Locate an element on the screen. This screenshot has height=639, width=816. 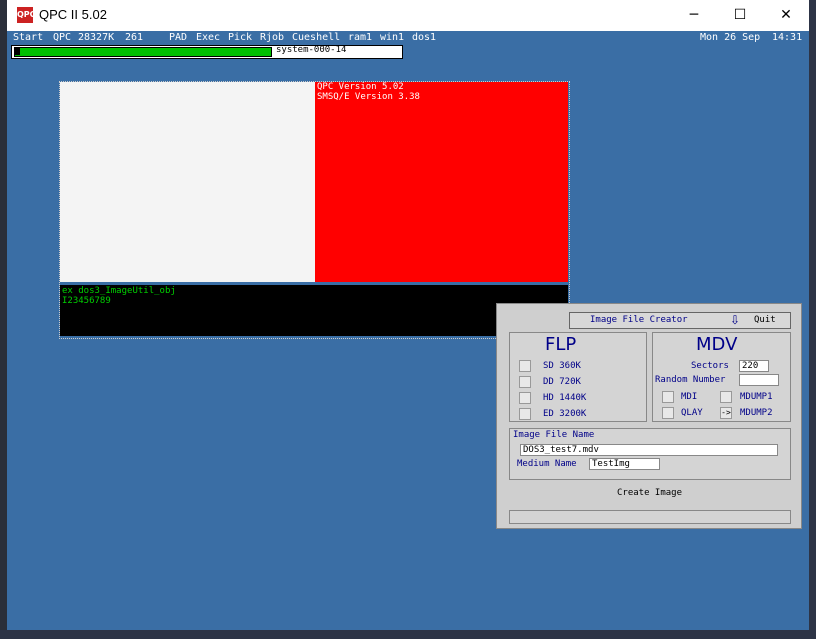
mdump2-checkbox: -> is located at coordinates (726, 413).